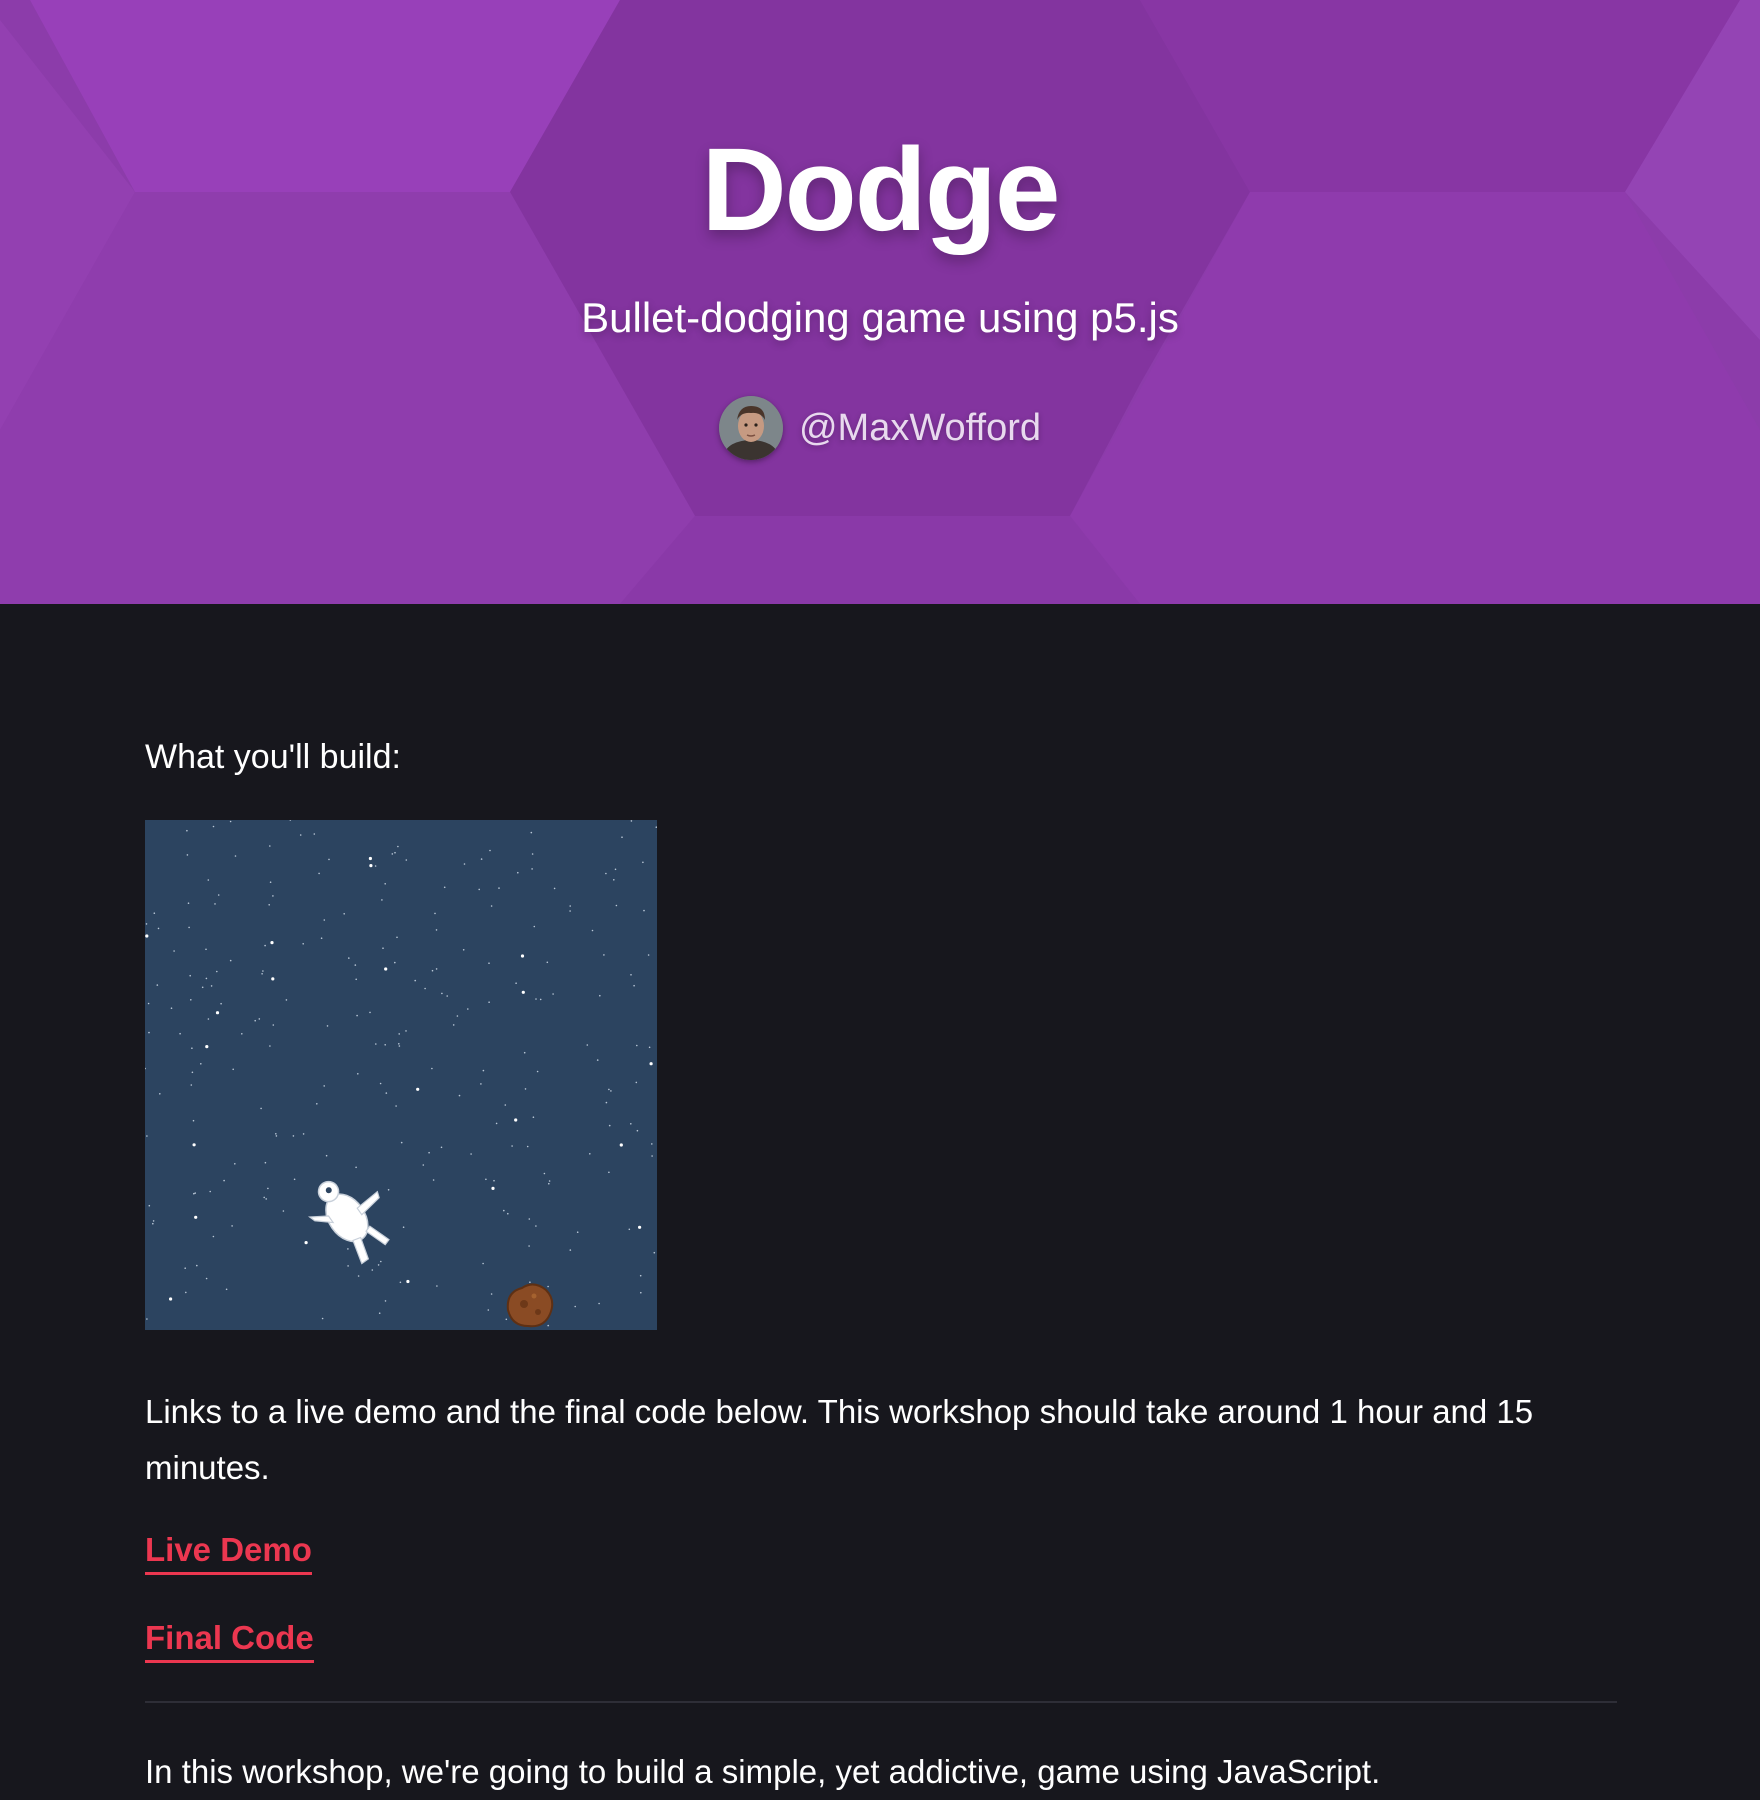 Image resolution: width=1760 pixels, height=1800 pixels. I want to click on asteroid-icon, so click(530, 1305).